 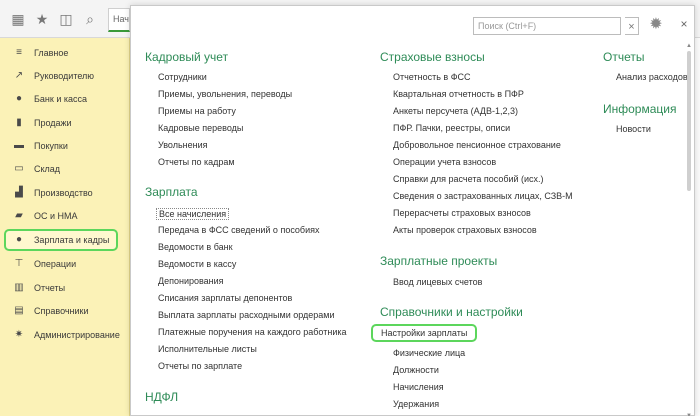 I want to click on favorites-star-icon: ★, so click(x=42, y=19).